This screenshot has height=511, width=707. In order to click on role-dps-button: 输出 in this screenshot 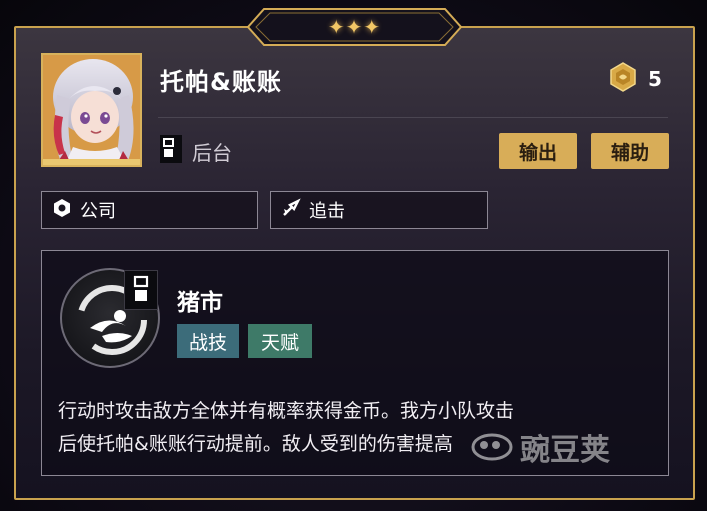, I will do `click(538, 151)`.